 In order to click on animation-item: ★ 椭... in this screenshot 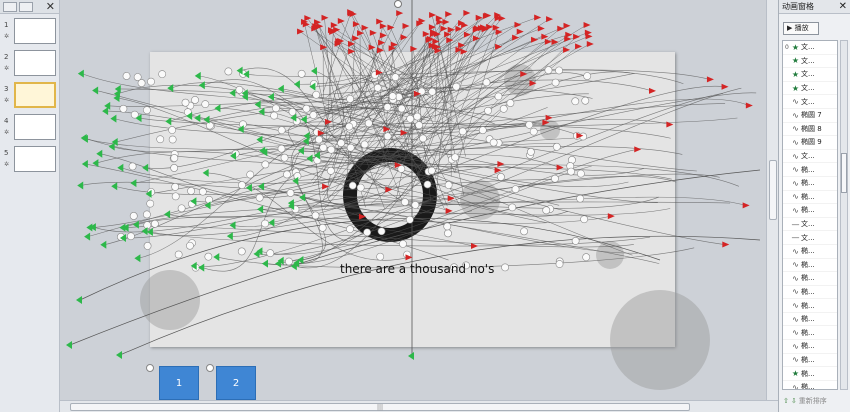, I will do `click(810, 374)`.